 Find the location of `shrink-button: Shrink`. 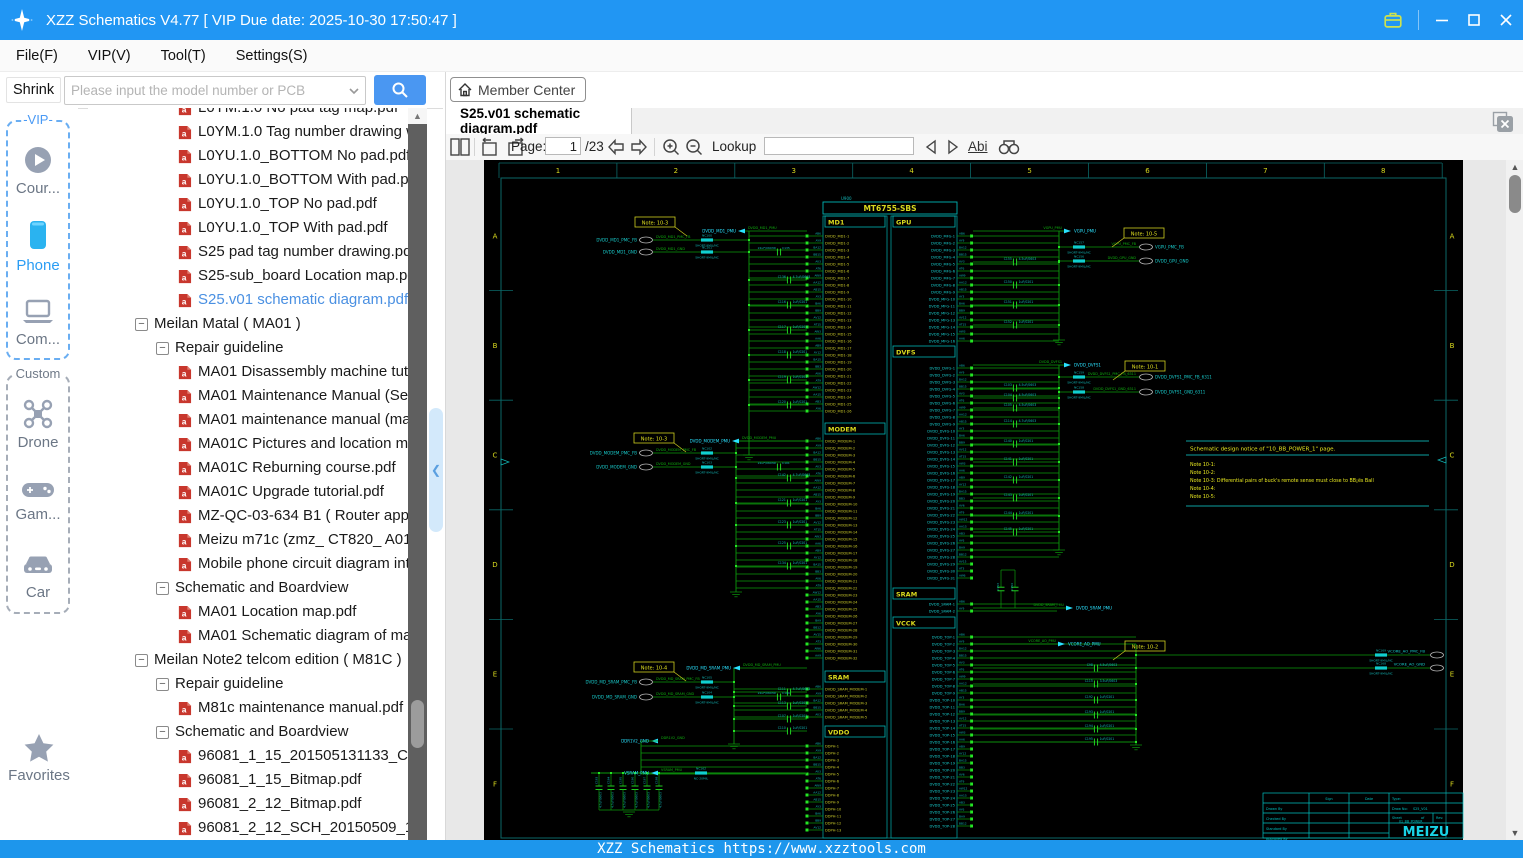

shrink-button: Shrink is located at coordinates (34, 90).